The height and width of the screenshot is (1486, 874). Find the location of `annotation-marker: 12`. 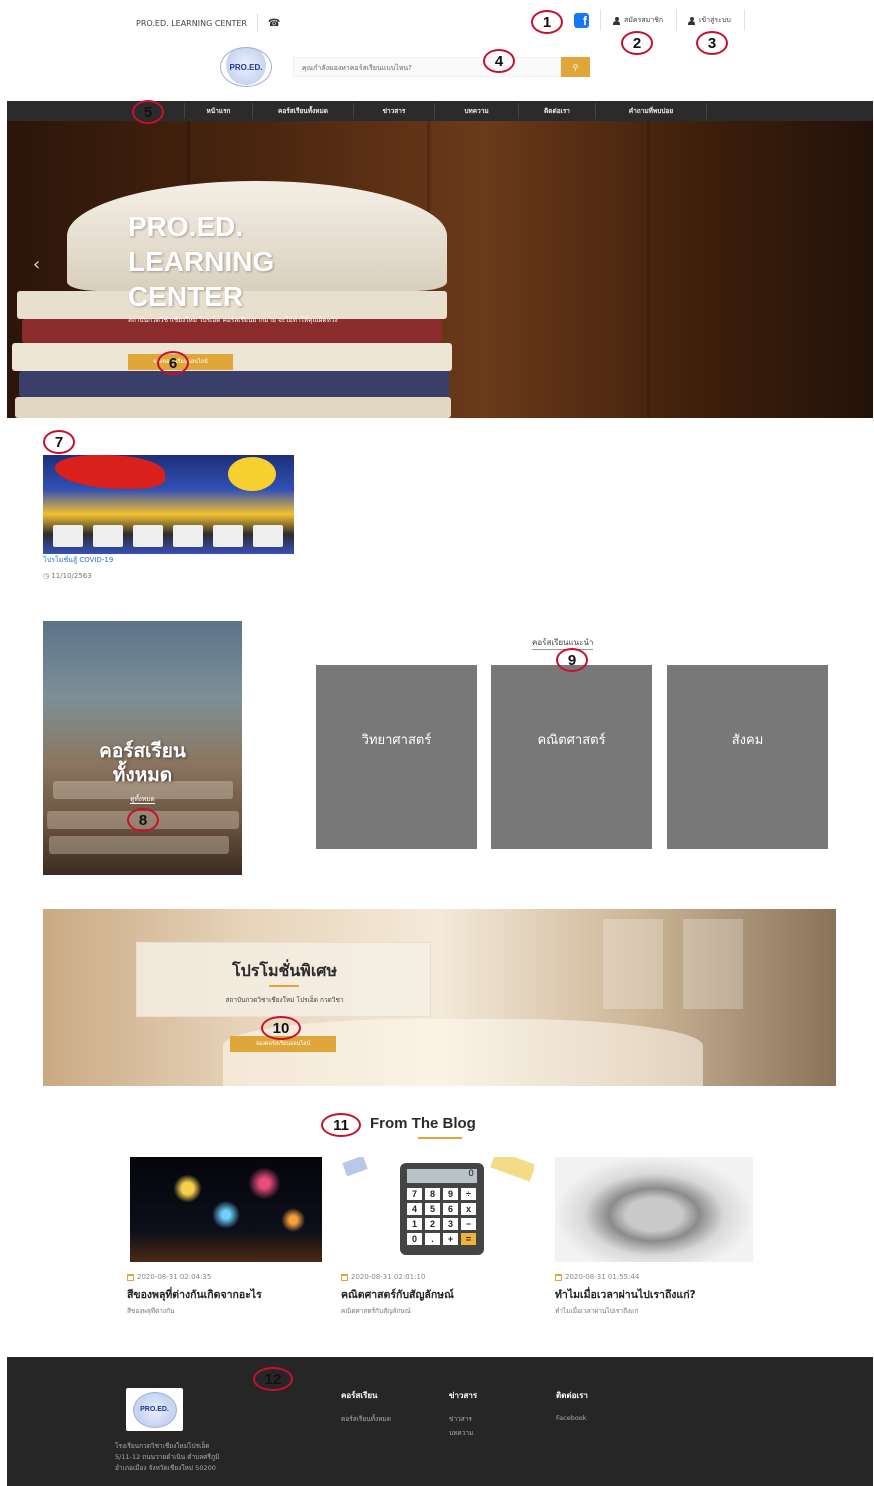

annotation-marker: 12 is located at coordinates (273, 1379).